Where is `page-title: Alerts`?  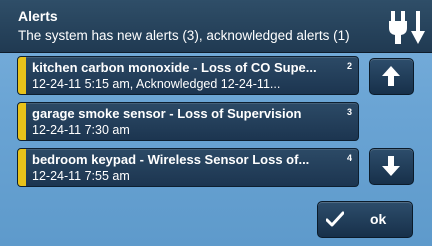 page-title: Alerts is located at coordinates (38, 16).